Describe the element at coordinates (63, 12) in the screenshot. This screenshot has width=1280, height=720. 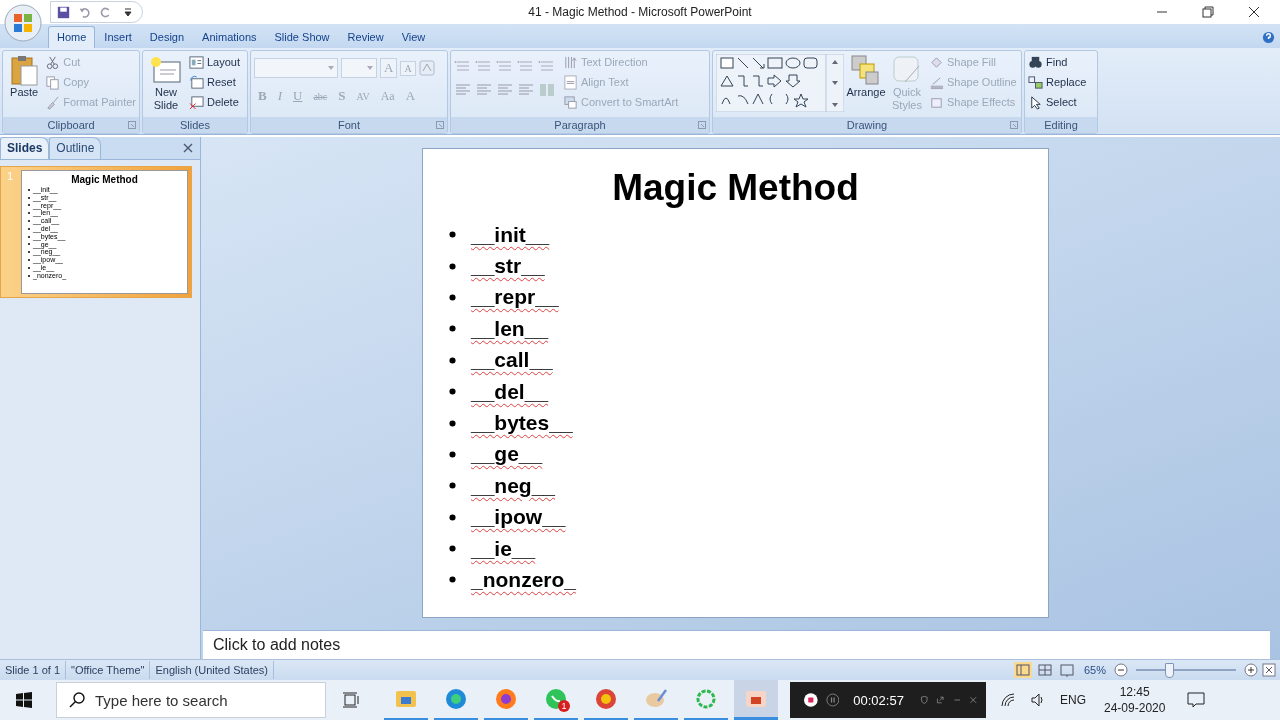
I see `save-icon` at that location.